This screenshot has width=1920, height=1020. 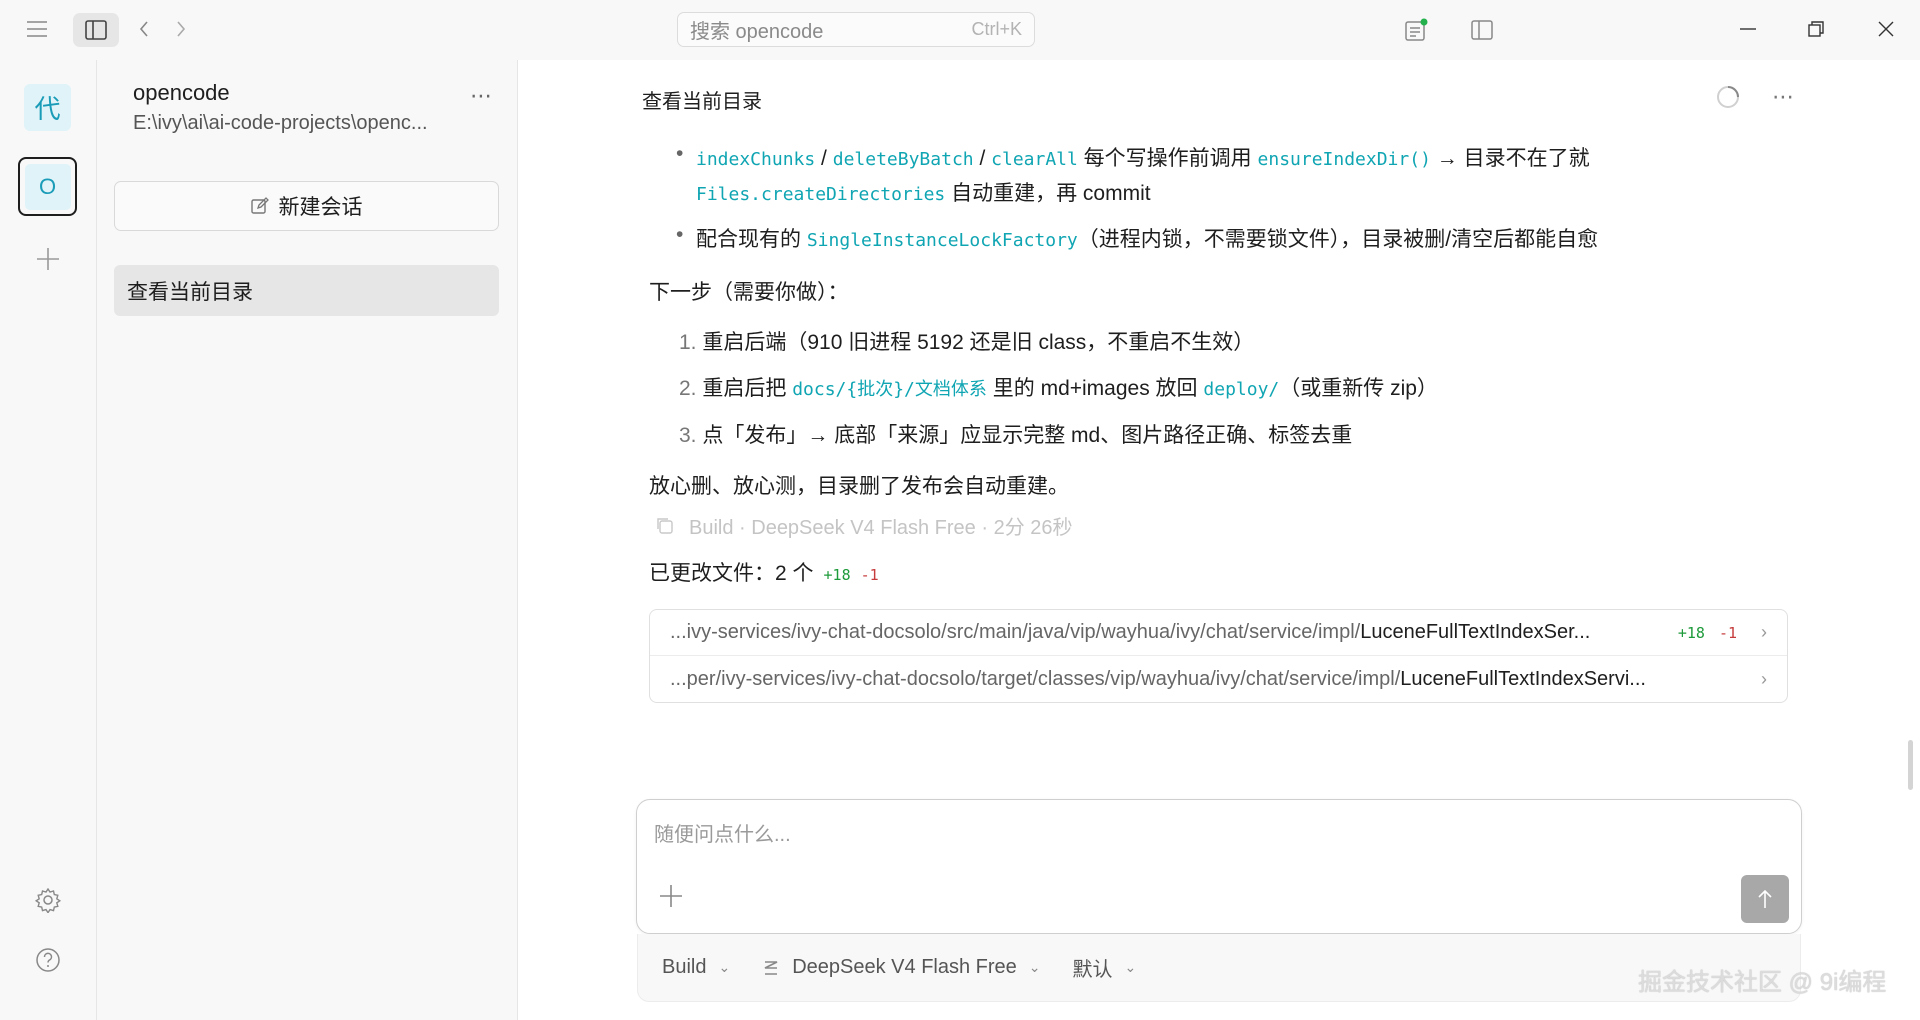 What do you see at coordinates (837, 575) in the screenshot?
I see `additions-count: +18` at bounding box center [837, 575].